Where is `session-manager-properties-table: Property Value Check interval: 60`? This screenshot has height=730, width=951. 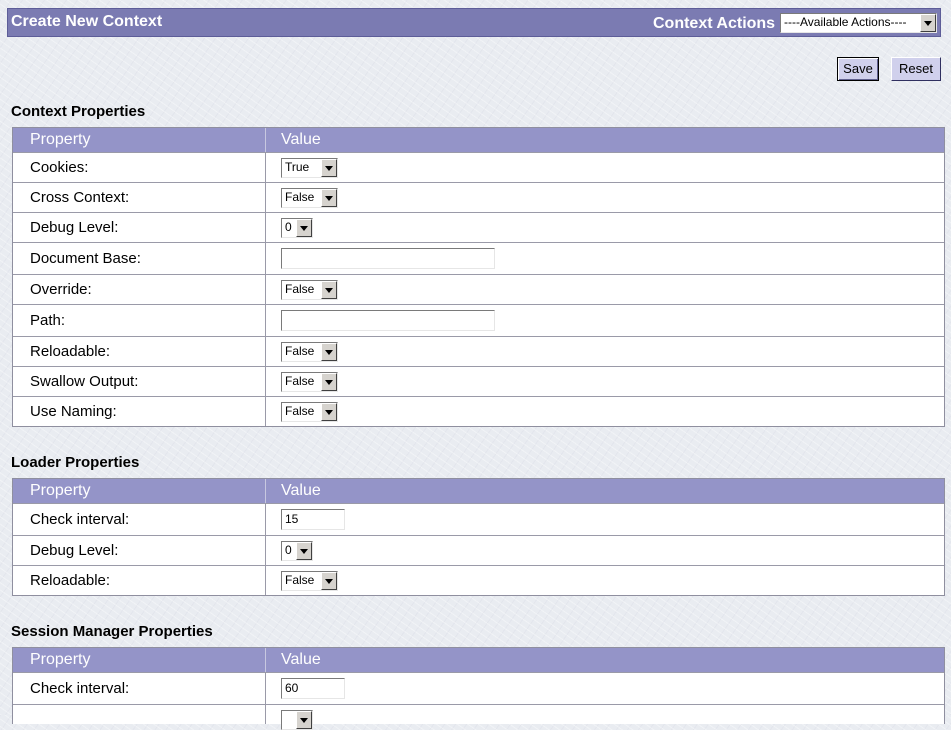
session-manager-properties-table: Property Value Check interval: 60 is located at coordinates (478, 688).